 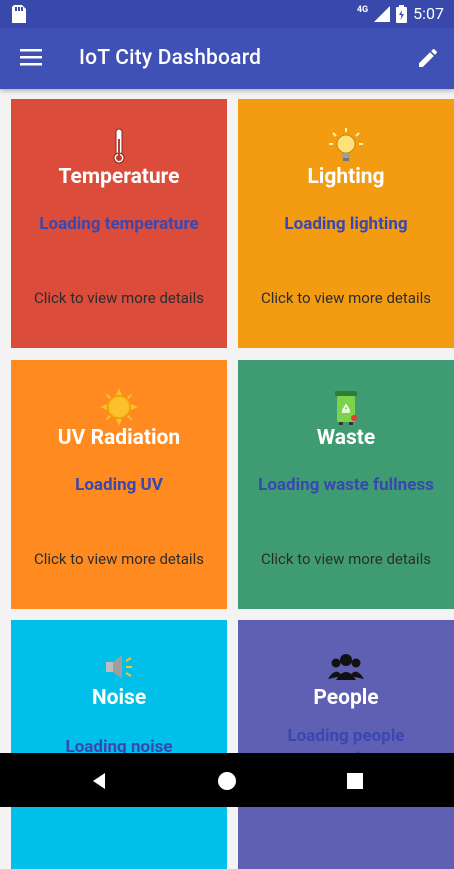 What do you see at coordinates (346, 744) in the screenshot?
I see `people-card: People Loading people presentage` at bounding box center [346, 744].